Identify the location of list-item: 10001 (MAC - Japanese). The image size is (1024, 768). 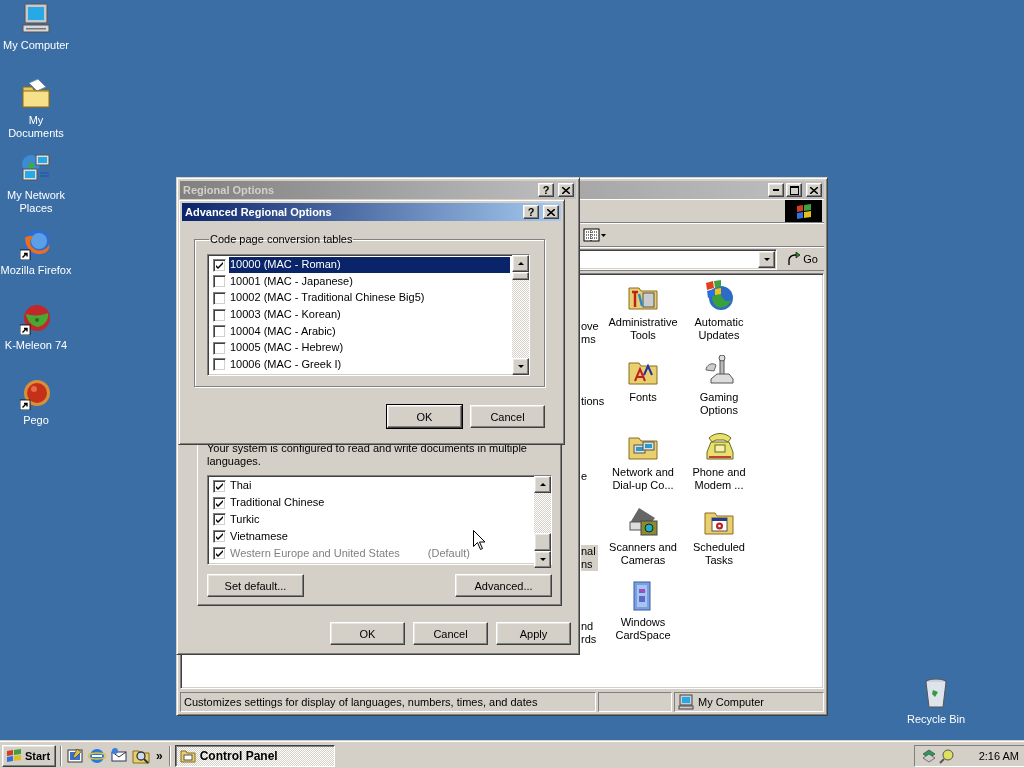
(292, 281).